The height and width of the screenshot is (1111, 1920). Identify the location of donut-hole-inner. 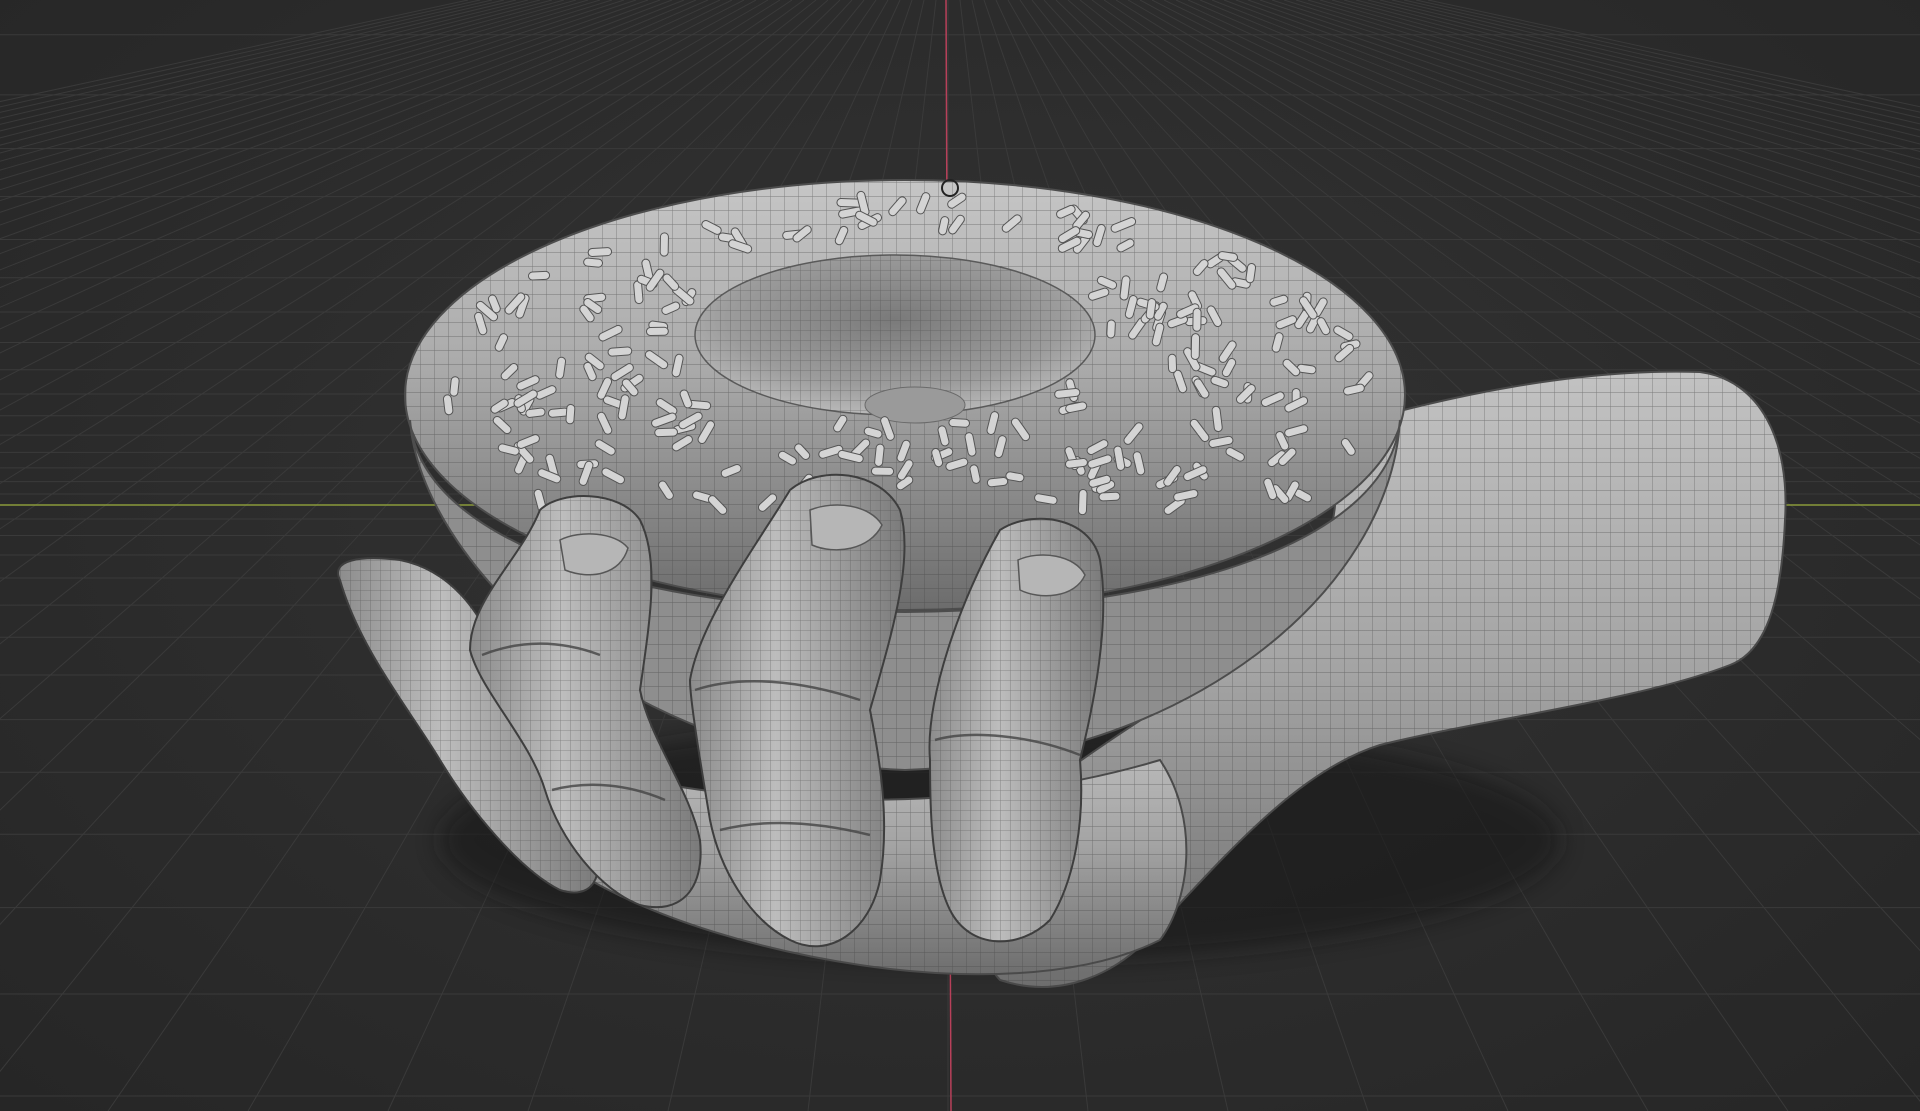
(915, 405).